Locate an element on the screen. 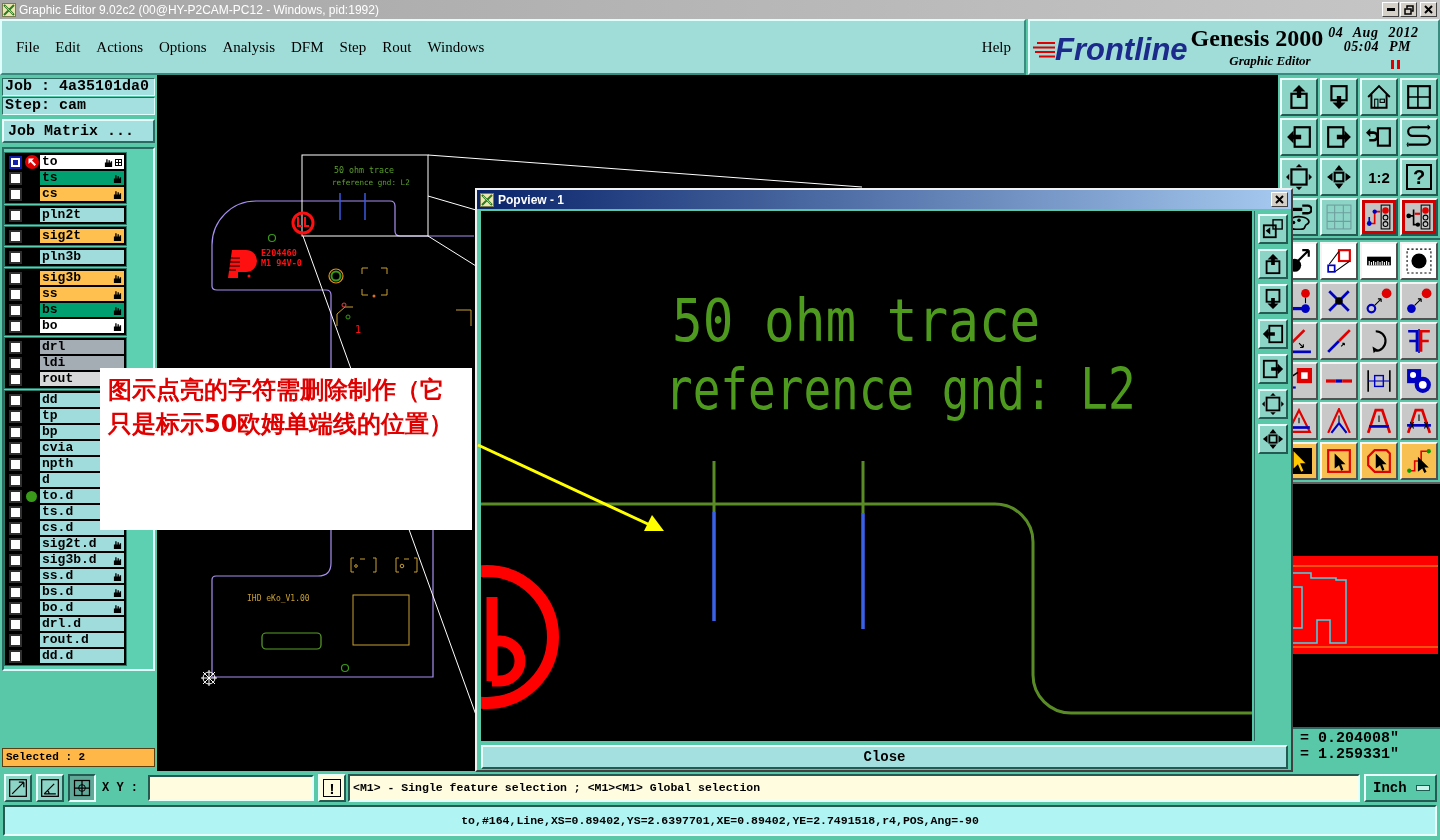 The width and height of the screenshot is (1440, 840). units-dropdown: Inch is located at coordinates (1400, 788).